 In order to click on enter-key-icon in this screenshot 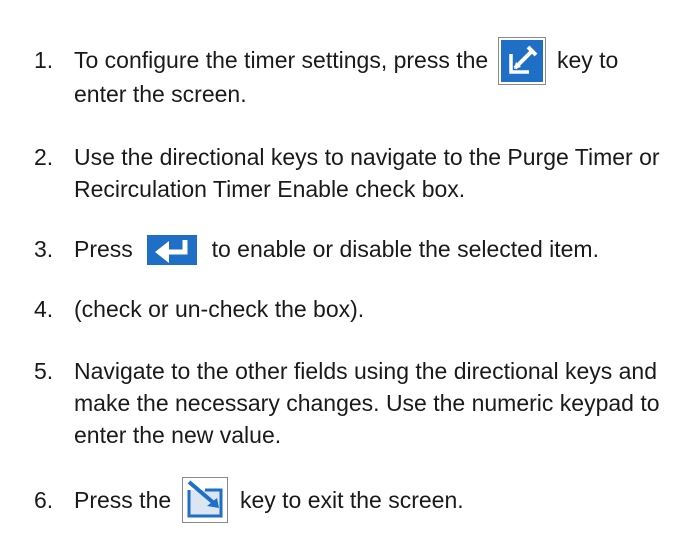, I will do `click(172, 249)`.